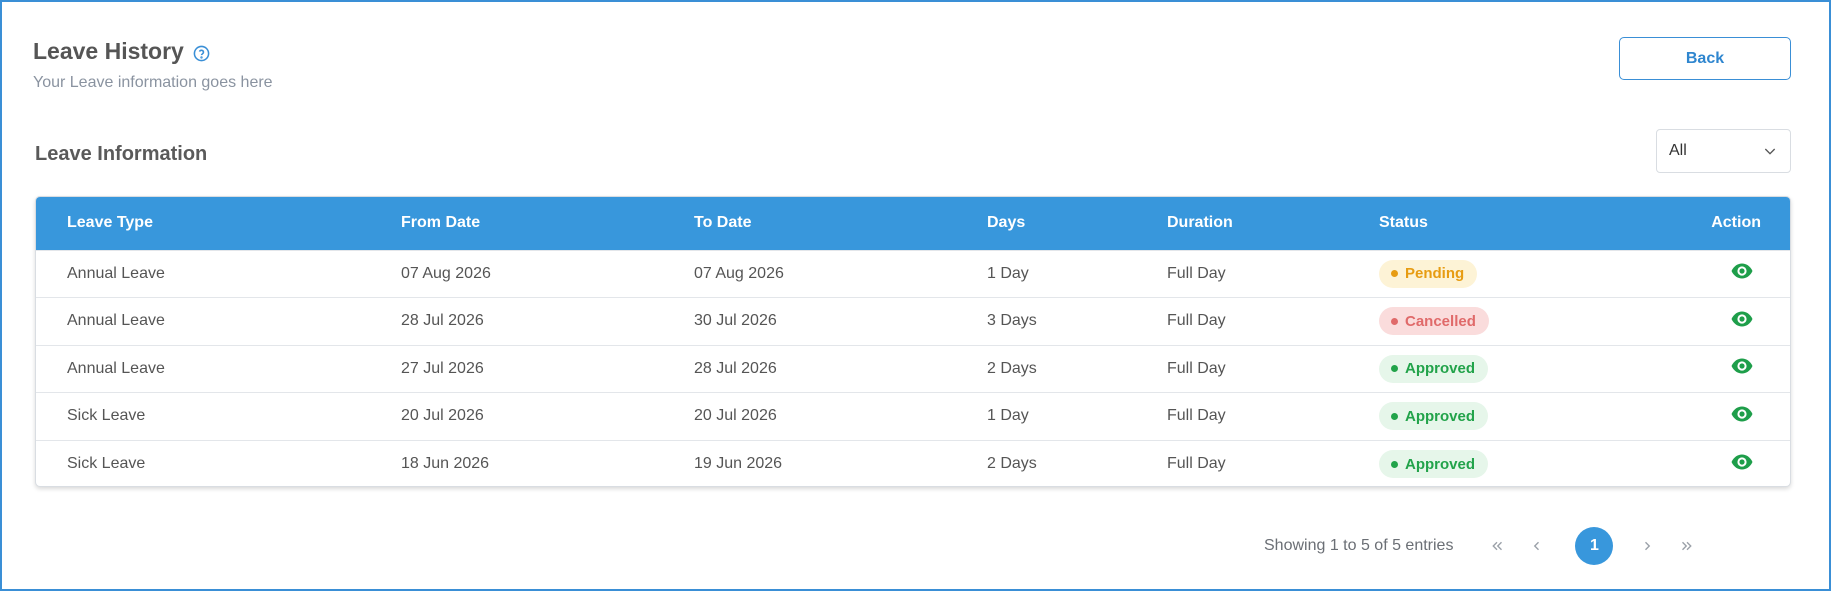 The height and width of the screenshot is (591, 1831). I want to click on pagination: Showing 1 to 5 of 5 entries 1, so click(1485, 546).